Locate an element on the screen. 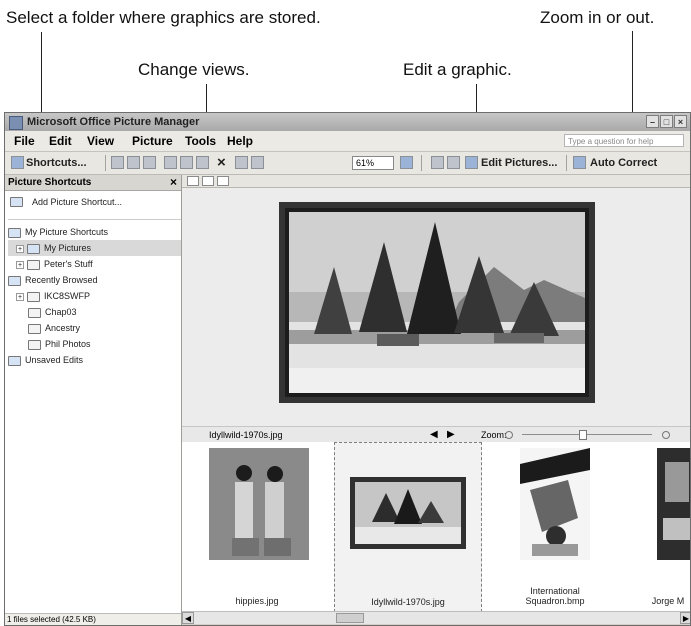 The image size is (691, 626). pane-header: Picture Shortcuts × is located at coordinates (93, 183).